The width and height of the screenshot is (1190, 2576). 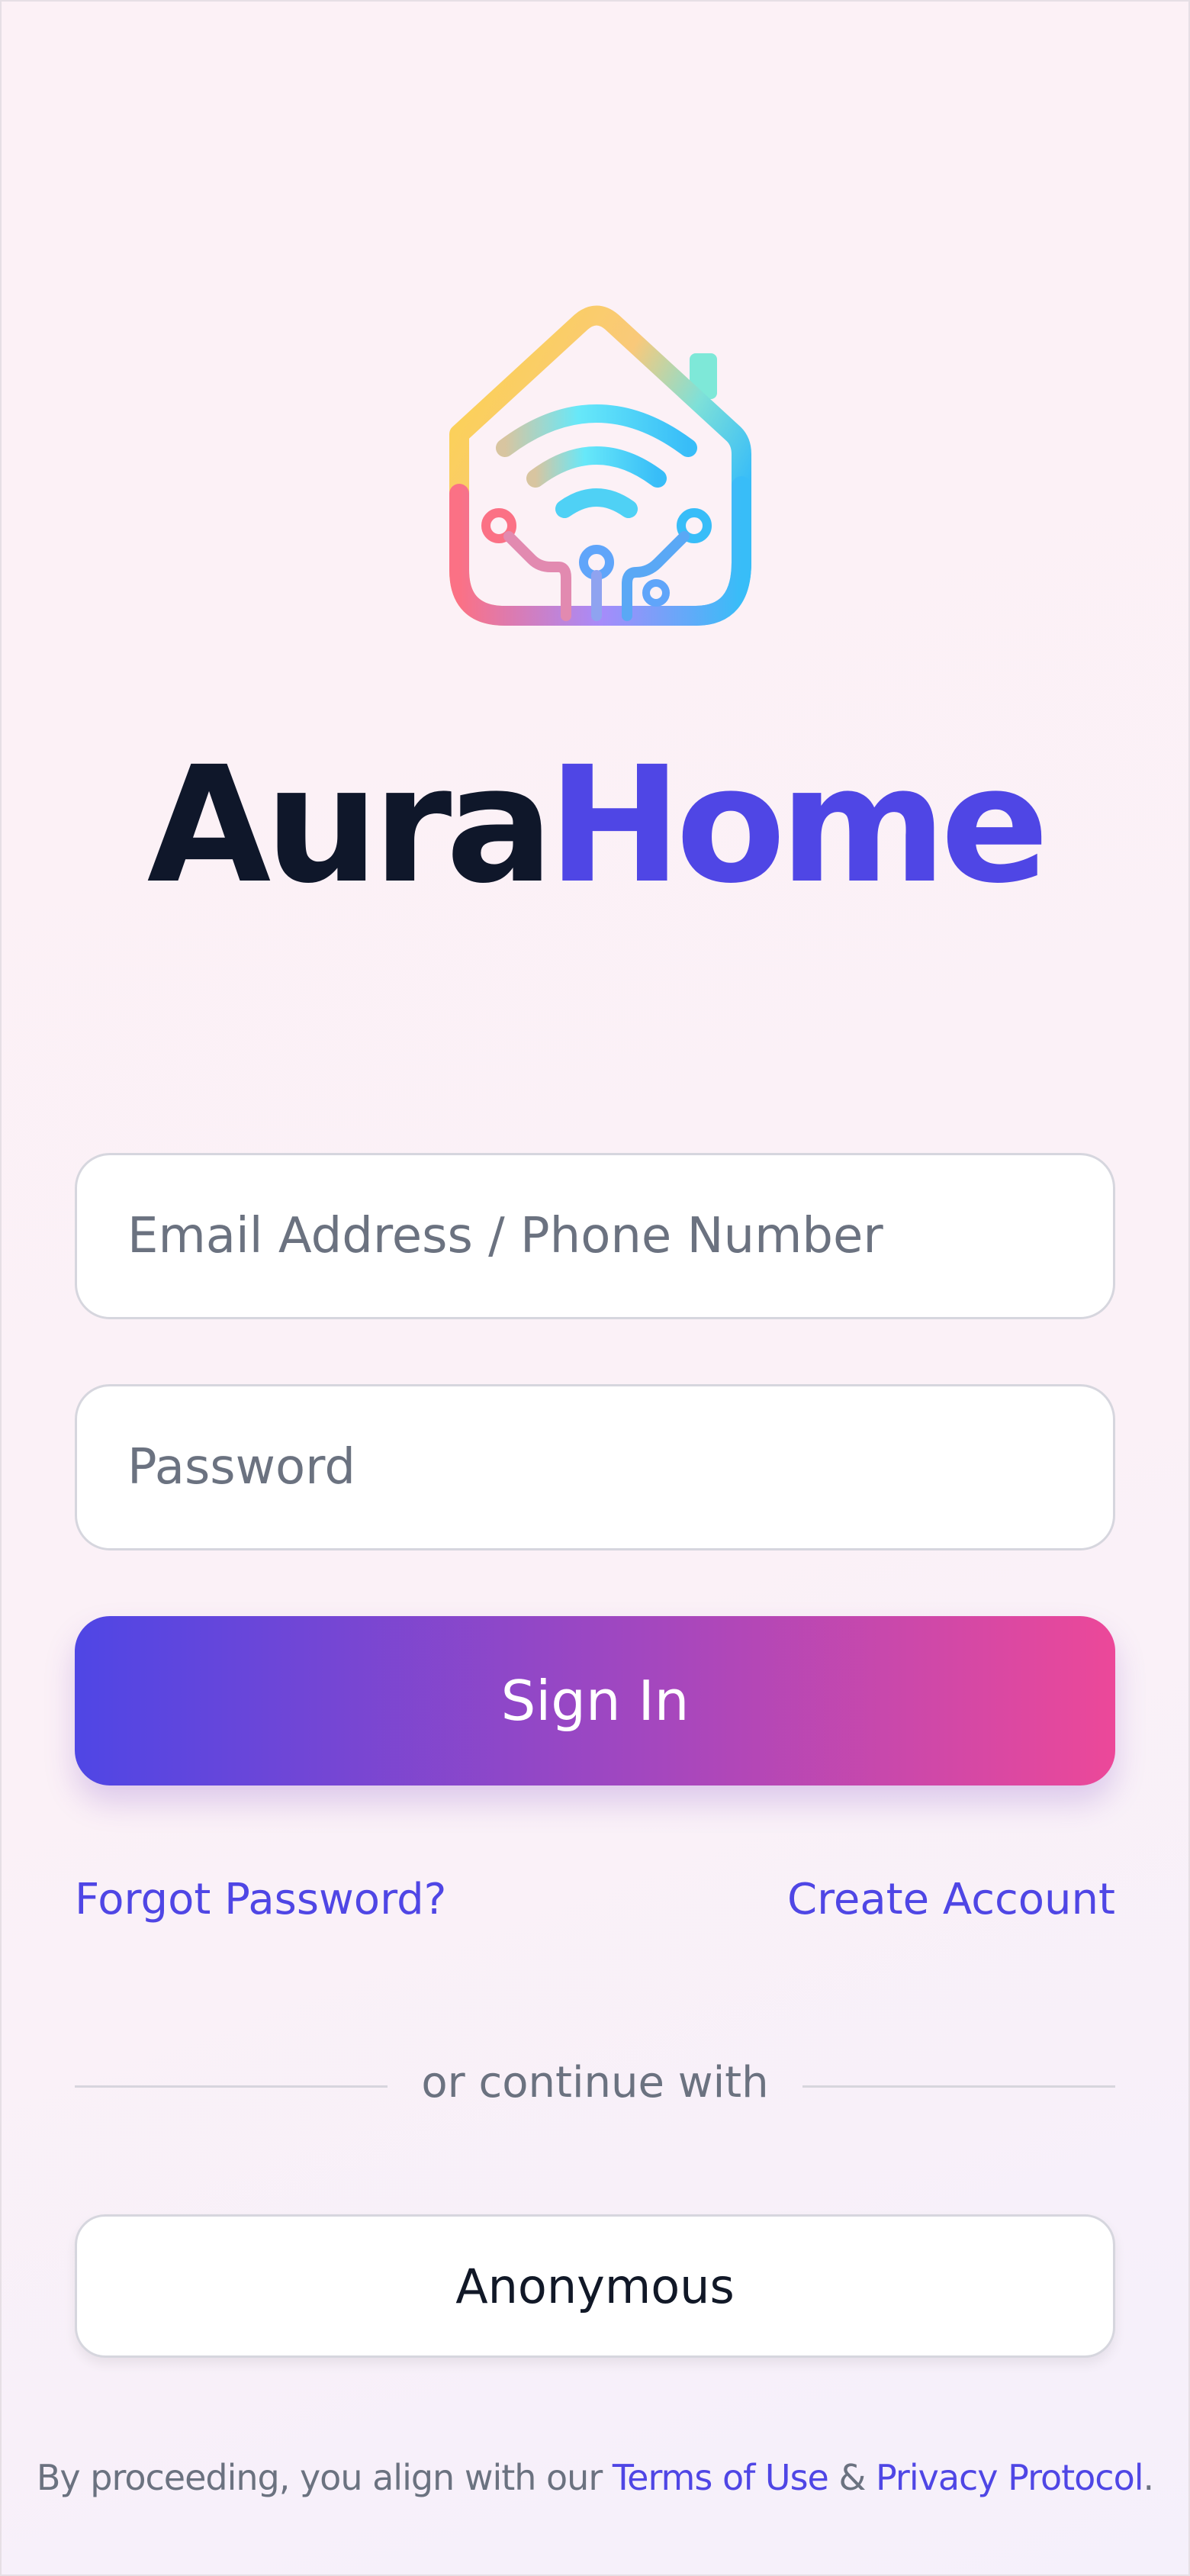 I want to click on privacy-protocol-link: Privacy Protocol, so click(x=1010, y=2477).